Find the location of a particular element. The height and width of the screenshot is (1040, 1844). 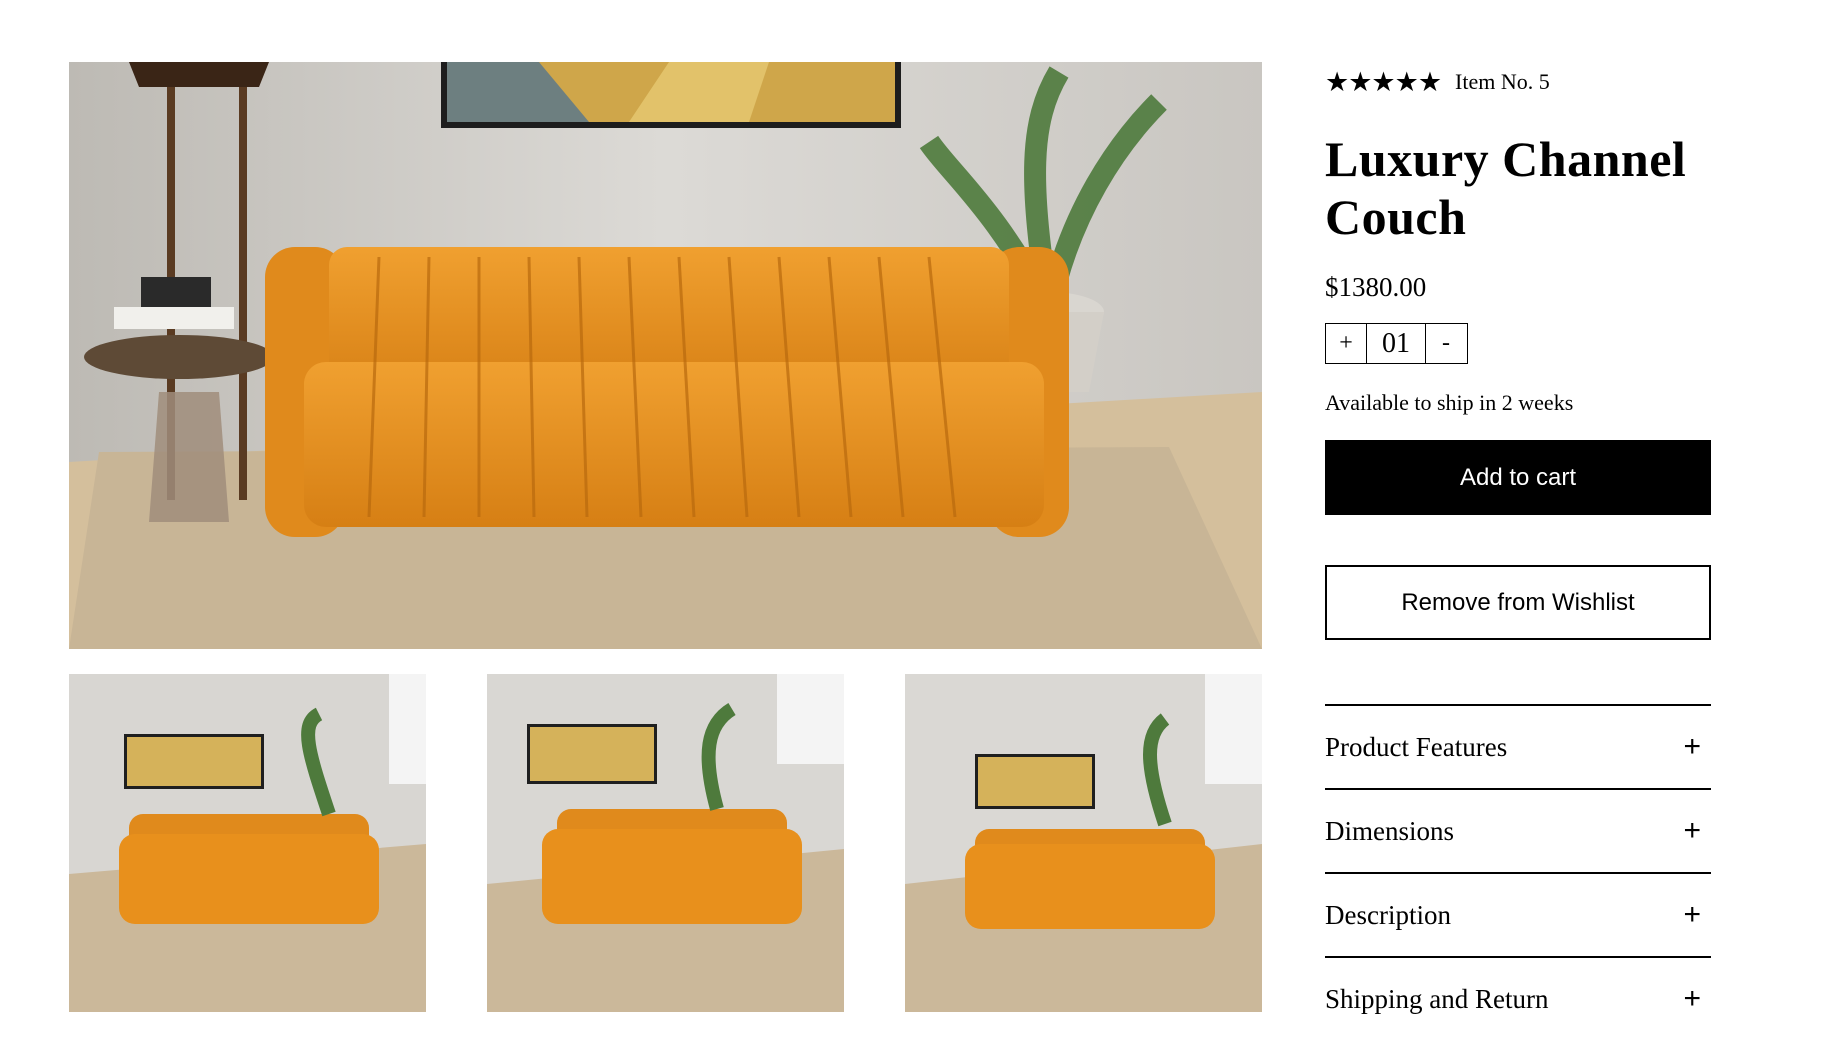

quantity-increment-button: + is located at coordinates (1346, 343).